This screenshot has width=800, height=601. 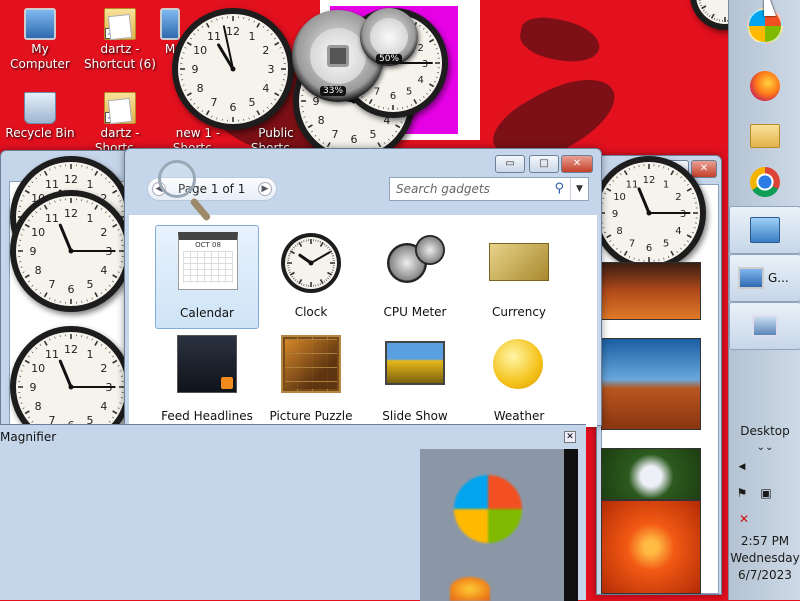 I want to click on gadgets-taskbar-button, so click(x=764, y=230).